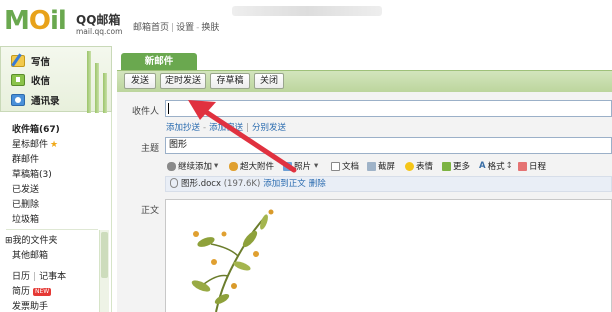  What do you see at coordinates (25, 203) in the screenshot?
I see `folder-deleted: 已删除` at bounding box center [25, 203].